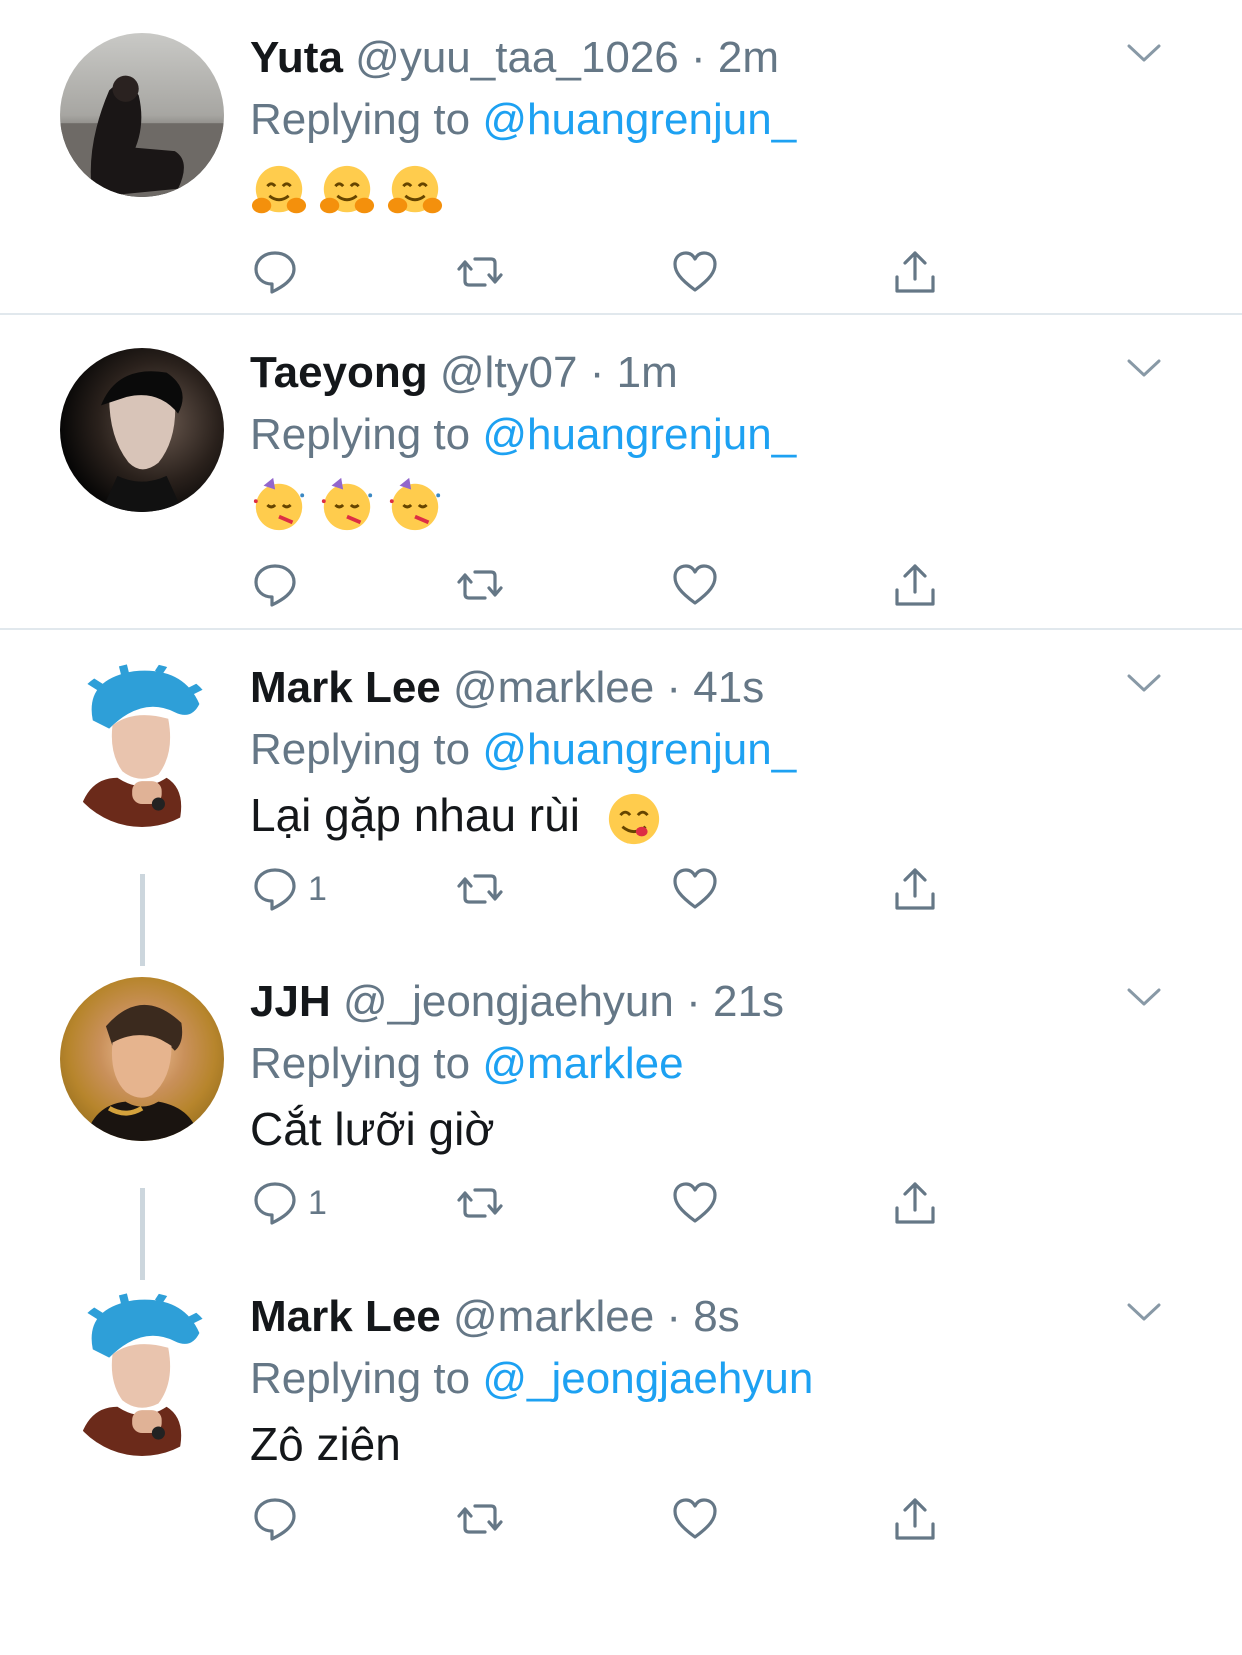 Image resolution: width=1242 pixels, height=1655 pixels. I want to click on display-name: Taeyong, so click(339, 372).